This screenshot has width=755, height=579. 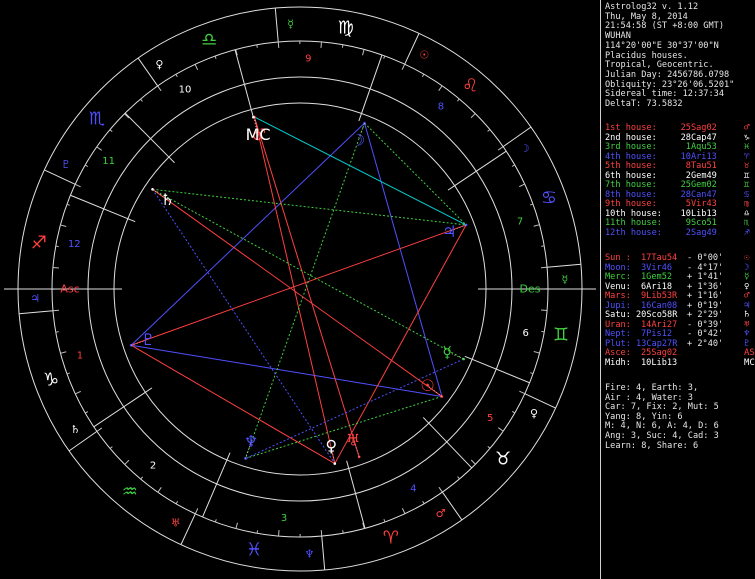 I want to click on sign-glyph-icon: ♓, so click(x=254, y=549).